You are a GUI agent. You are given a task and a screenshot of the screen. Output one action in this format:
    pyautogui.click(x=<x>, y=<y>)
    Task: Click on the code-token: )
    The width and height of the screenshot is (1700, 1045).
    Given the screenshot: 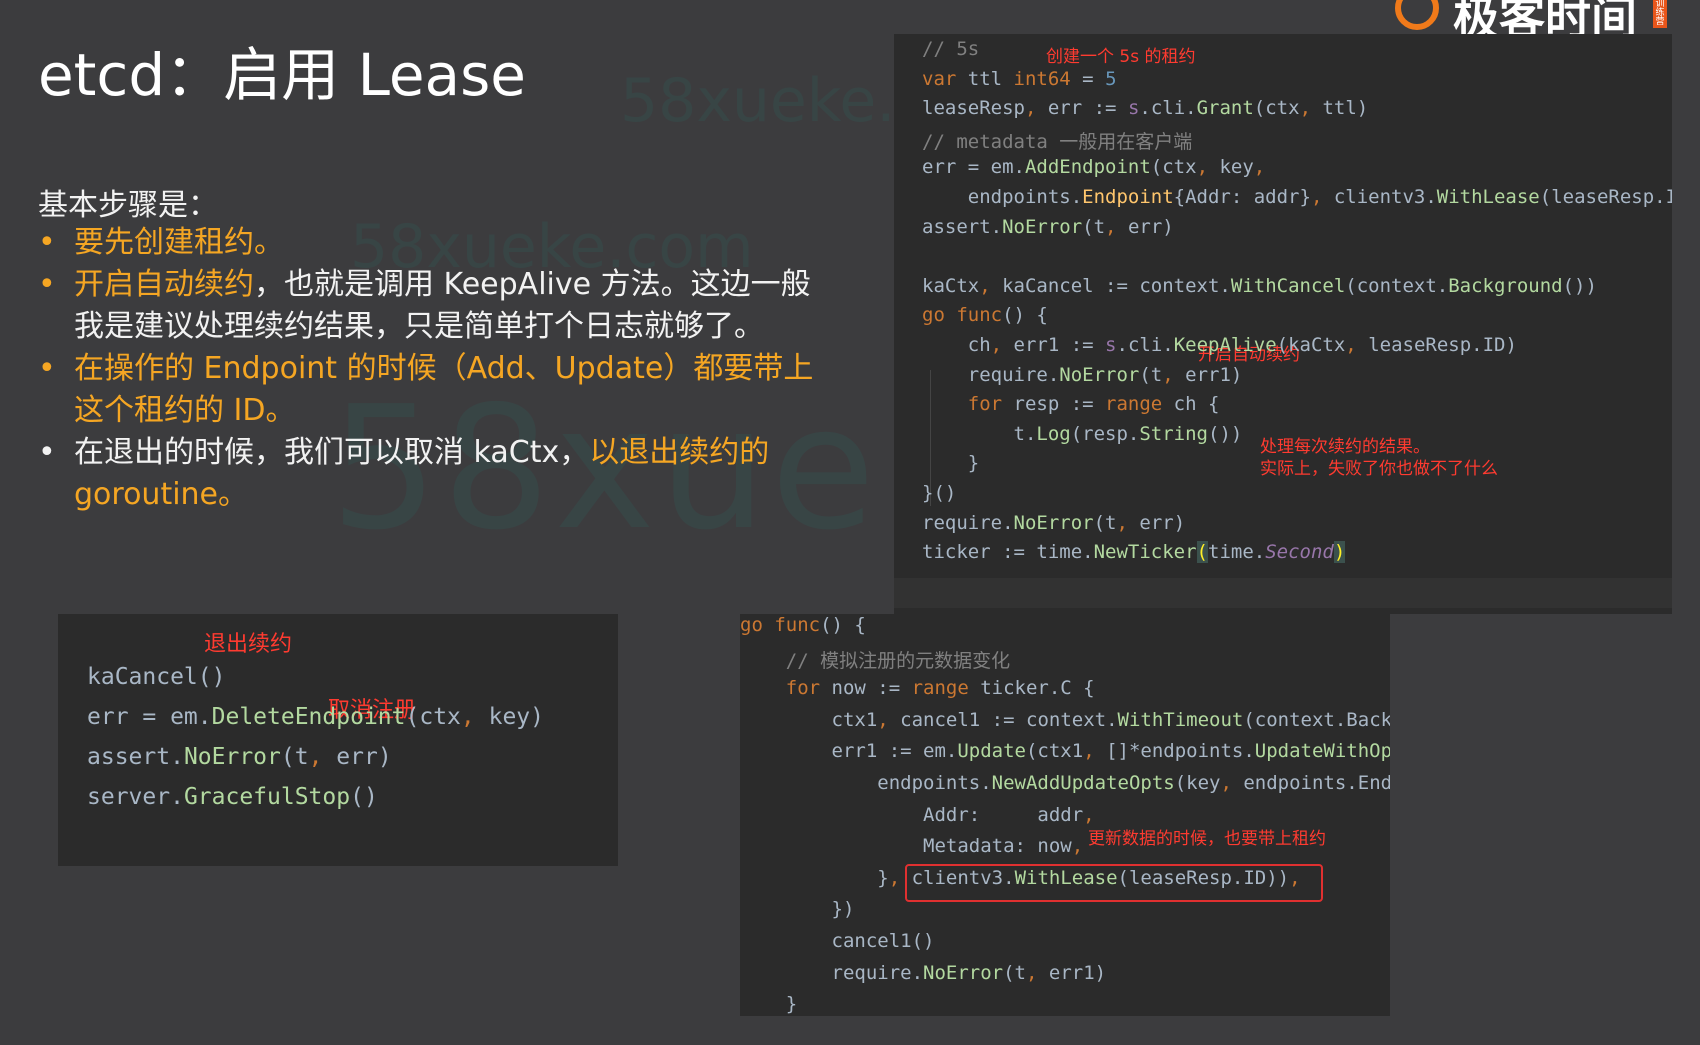 What is the action you would take?
    pyautogui.click(x=1339, y=552)
    